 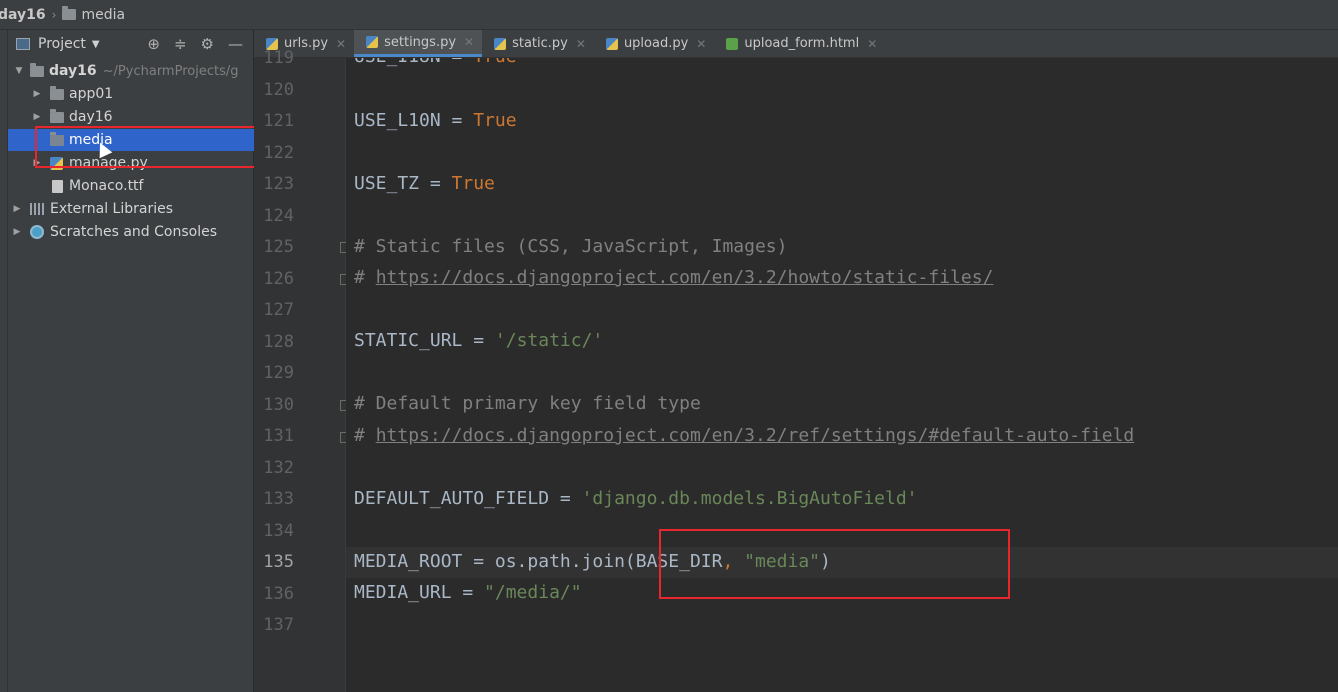 I want to click on line-number: 119, so click(x=278, y=58).